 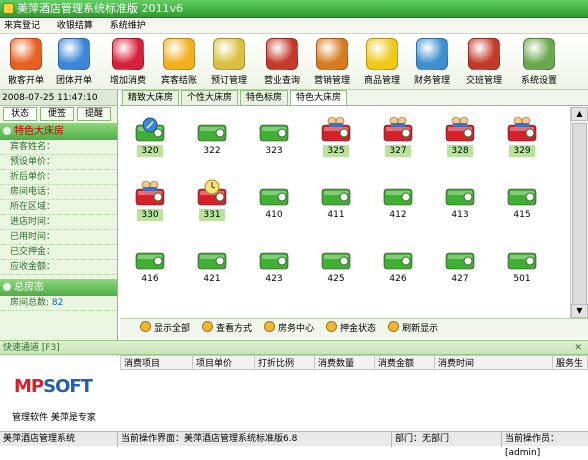 What do you see at coordinates (212, 279) in the screenshot?
I see `room-number: 421` at bounding box center [212, 279].